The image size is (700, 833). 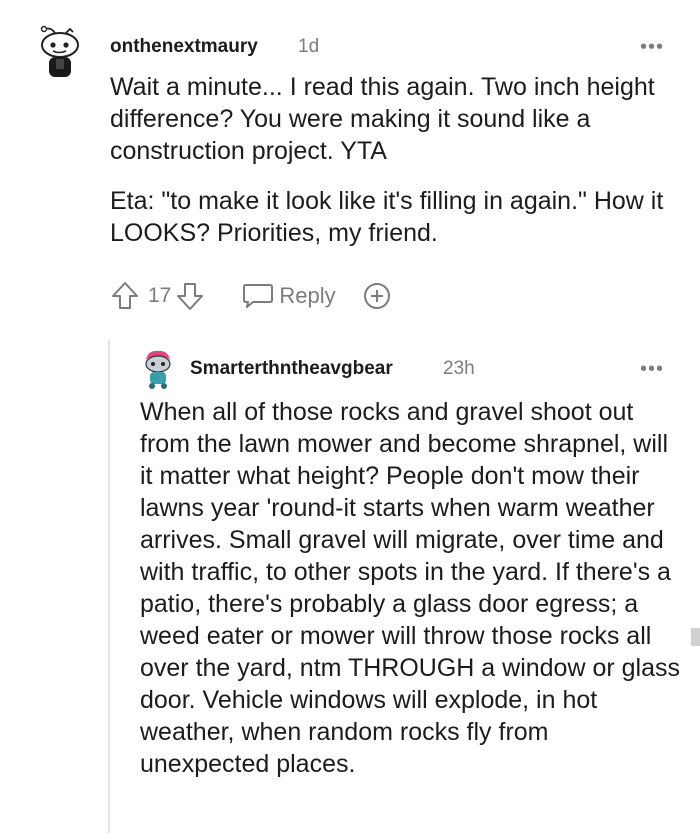 I want to click on avatar, so click(x=61, y=52).